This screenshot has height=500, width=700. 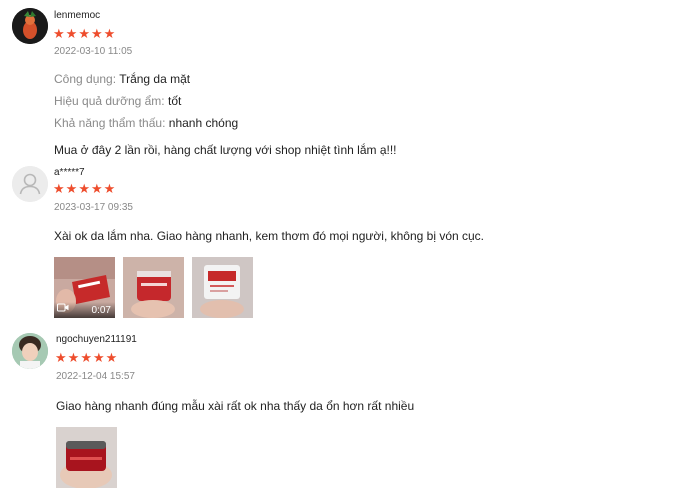 I want to click on attribute-value: tốt, so click(x=174, y=101).